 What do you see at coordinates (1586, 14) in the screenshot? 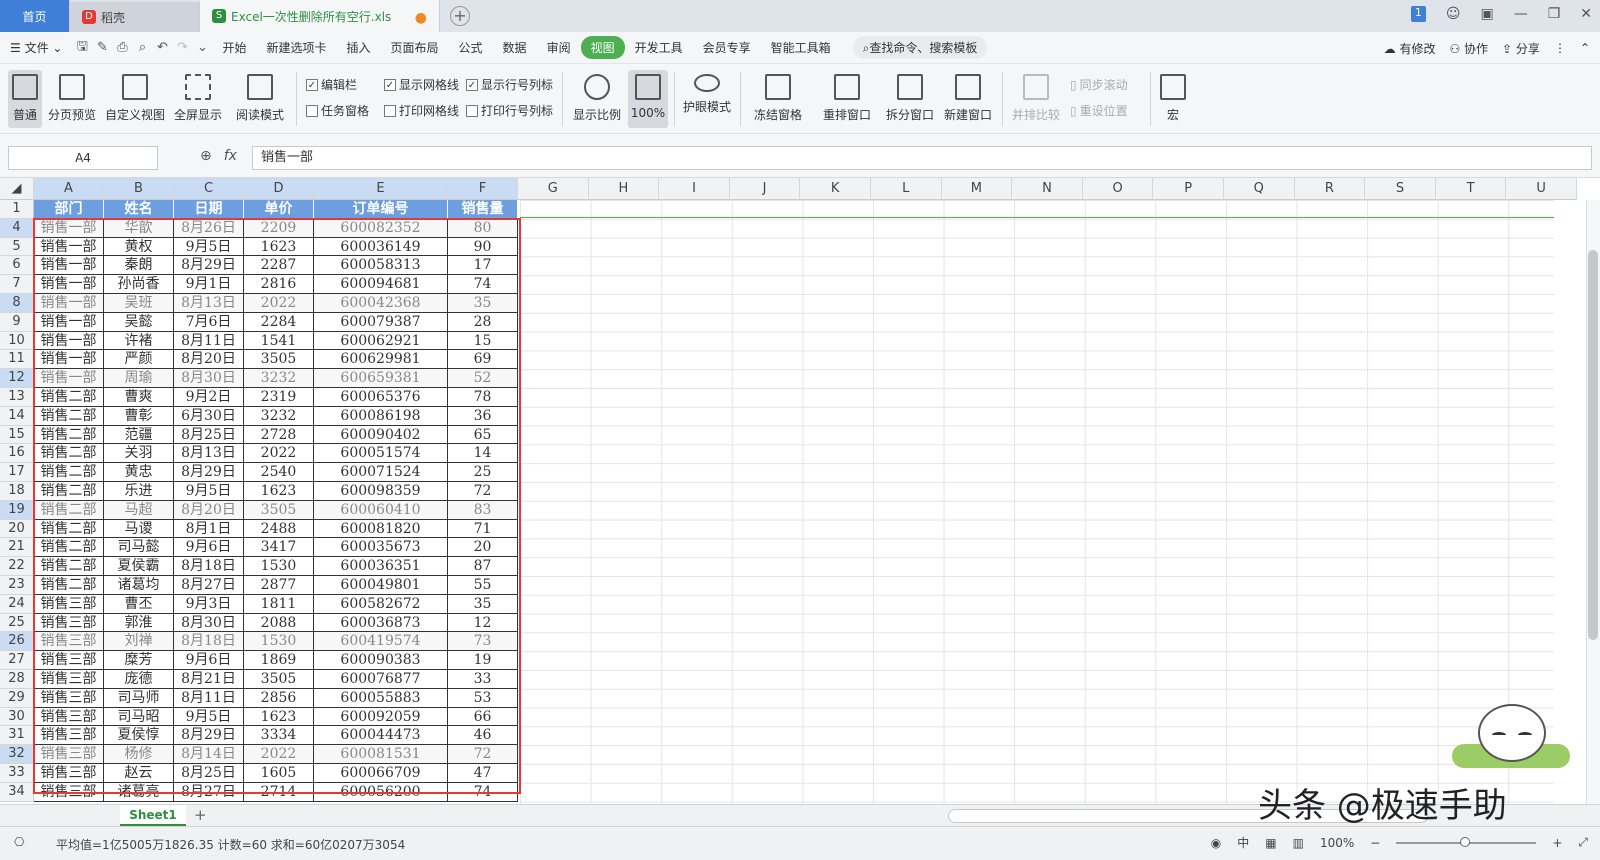
I see `close-icon: ✕` at bounding box center [1586, 14].